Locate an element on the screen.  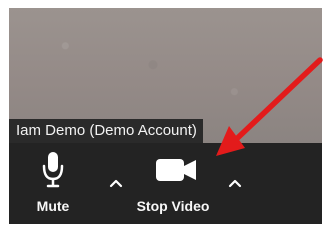
video-camera-icon is located at coordinates (176, 170).